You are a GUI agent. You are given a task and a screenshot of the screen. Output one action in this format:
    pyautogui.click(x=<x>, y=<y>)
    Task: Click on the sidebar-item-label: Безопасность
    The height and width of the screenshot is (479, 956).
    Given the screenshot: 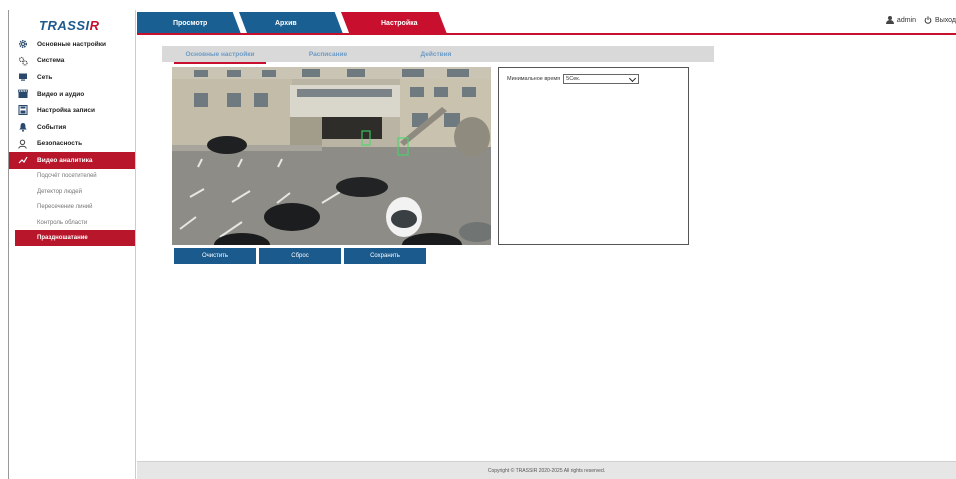 What is the action you would take?
    pyautogui.click(x=60, y=144)
    